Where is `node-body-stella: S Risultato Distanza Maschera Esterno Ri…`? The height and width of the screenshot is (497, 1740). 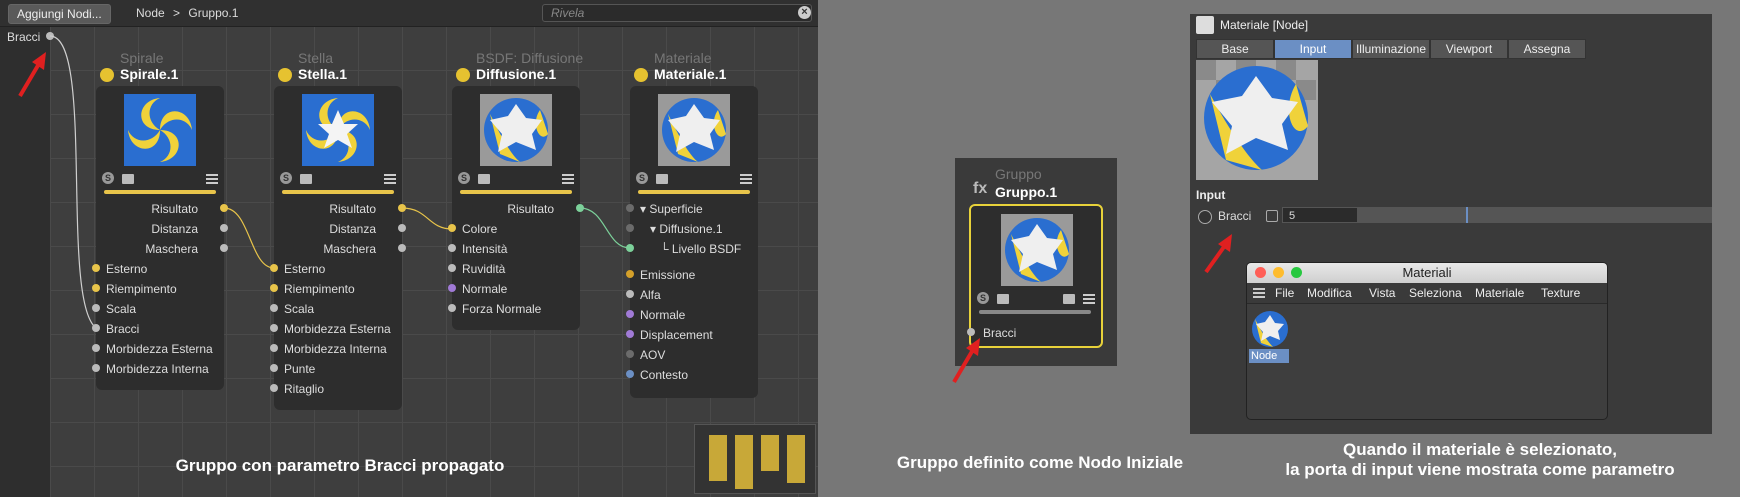
node-body-stella: S Risultato Distanza Maschera Esterno Ri… is located at coordinates (338, 248).